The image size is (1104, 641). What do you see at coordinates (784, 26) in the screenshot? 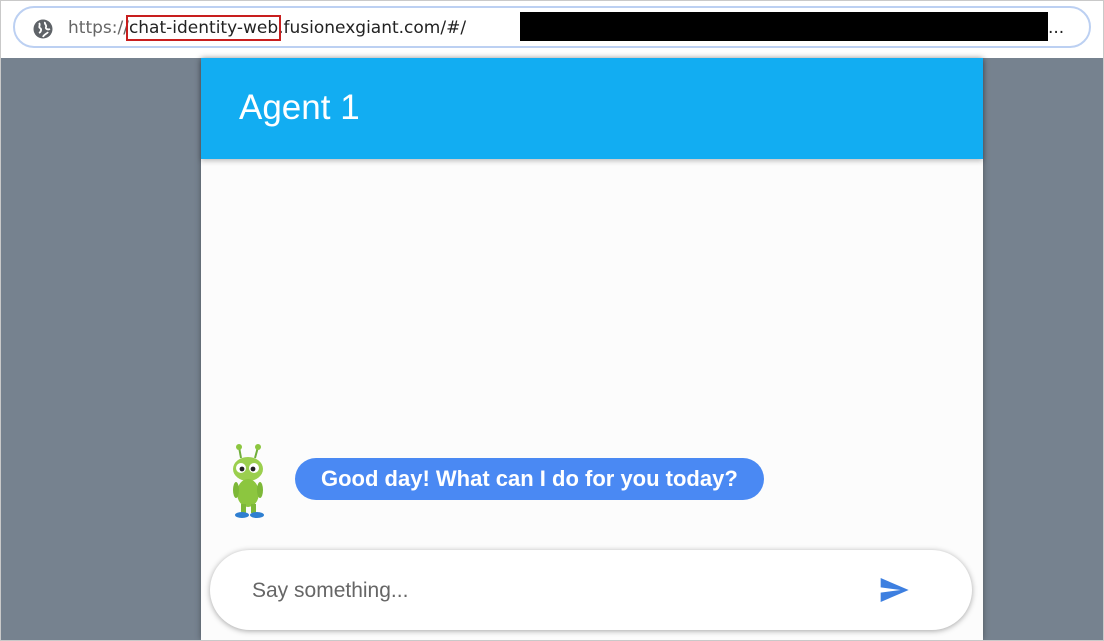
I see `redacted-url-segment` at bounding box center [784, 26].